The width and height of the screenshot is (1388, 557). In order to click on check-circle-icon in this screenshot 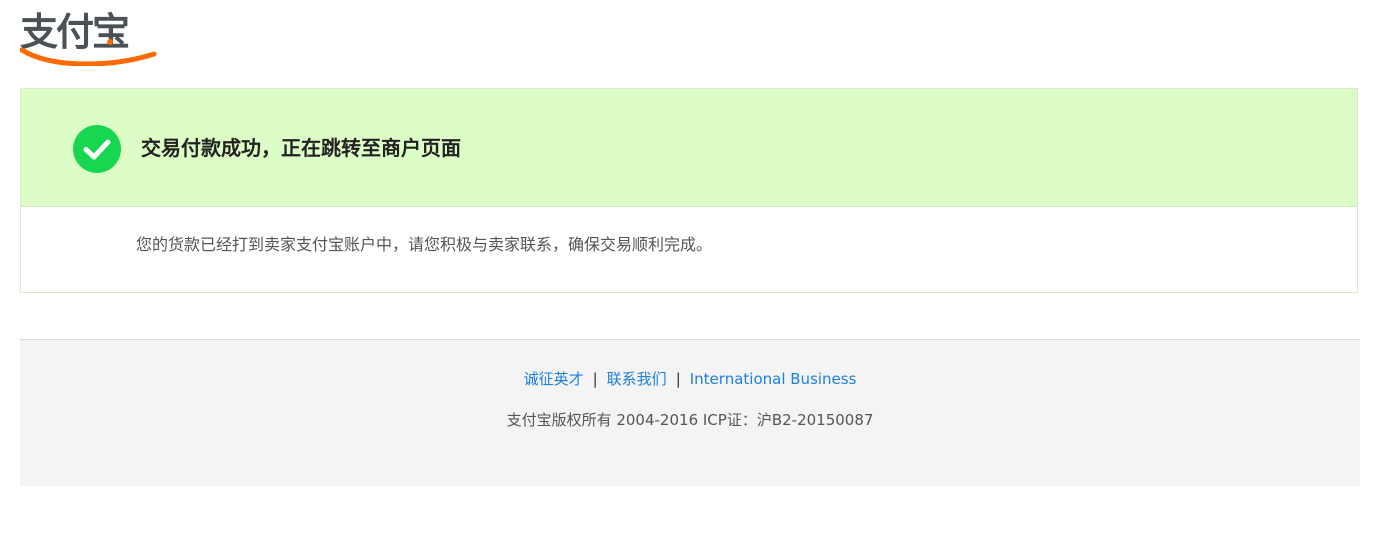, I will do `click(97, 149)`.